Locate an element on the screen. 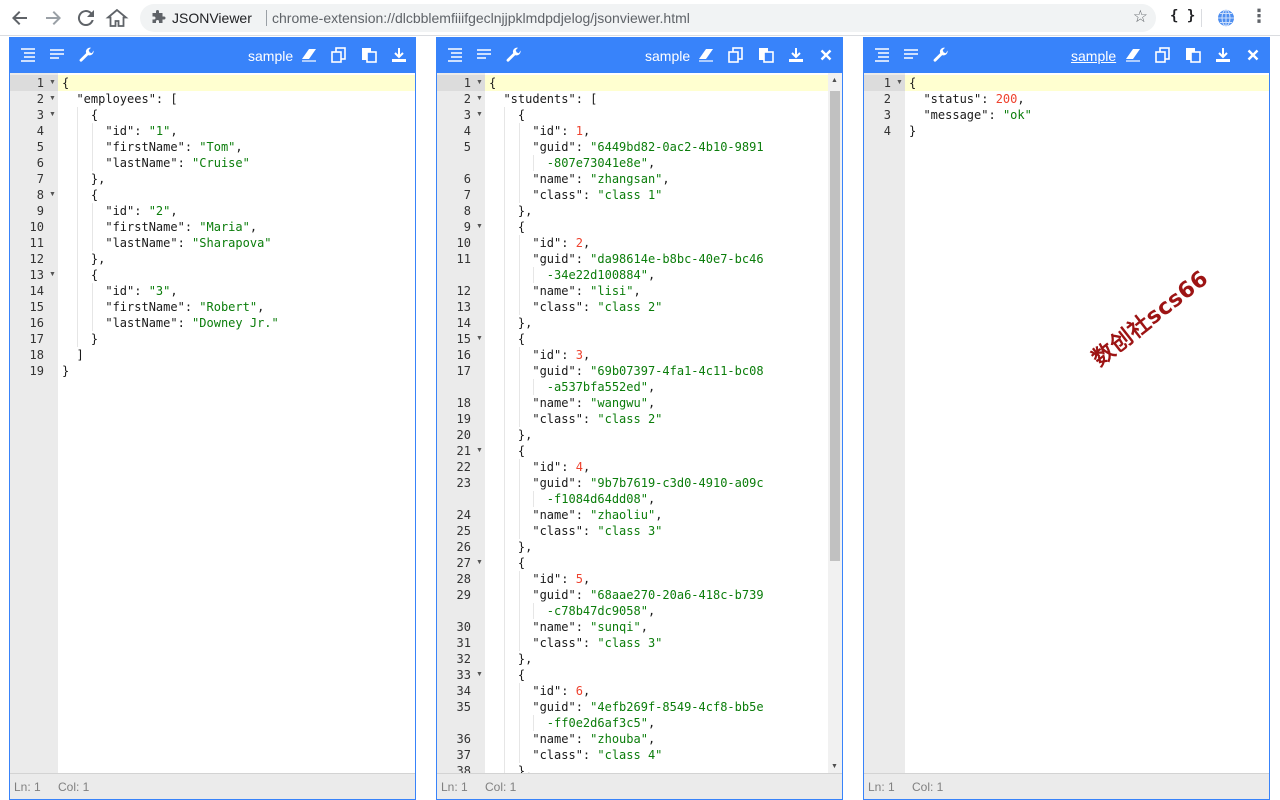 This screenshot has width=1280, height=800. code-line: -c78b47dc9058", is located at coordinates (663, 611).